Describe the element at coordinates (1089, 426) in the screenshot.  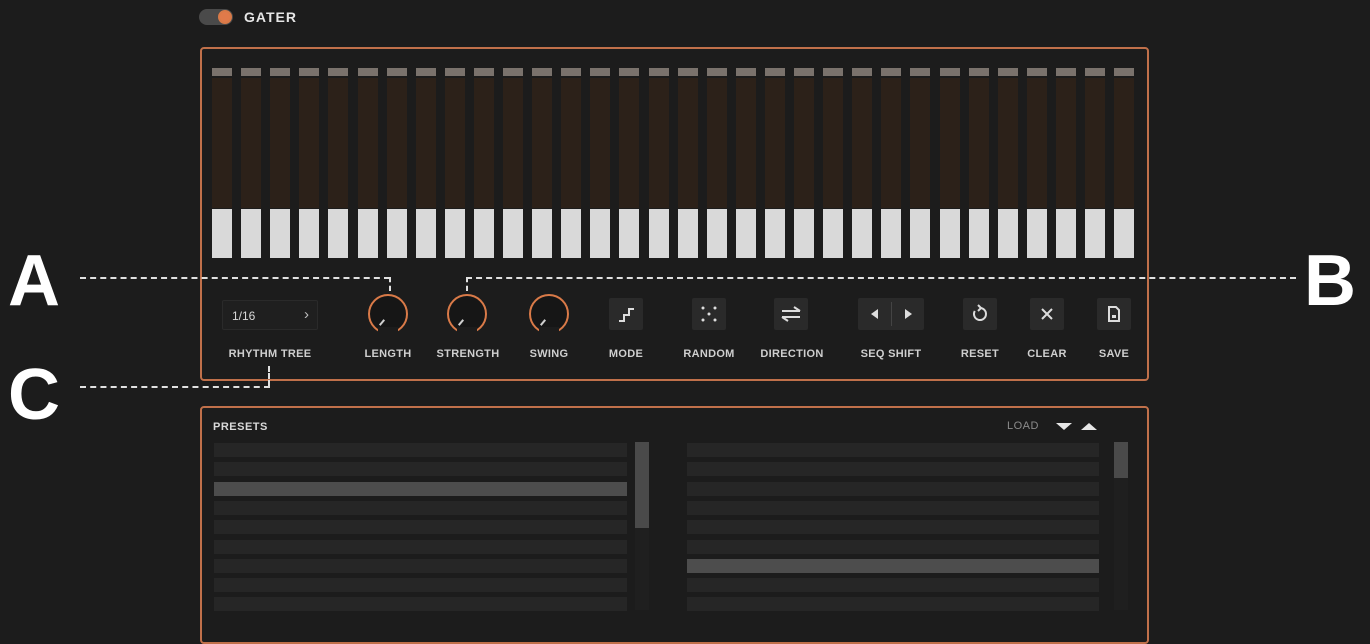
I see `load-up-icon` at that location.